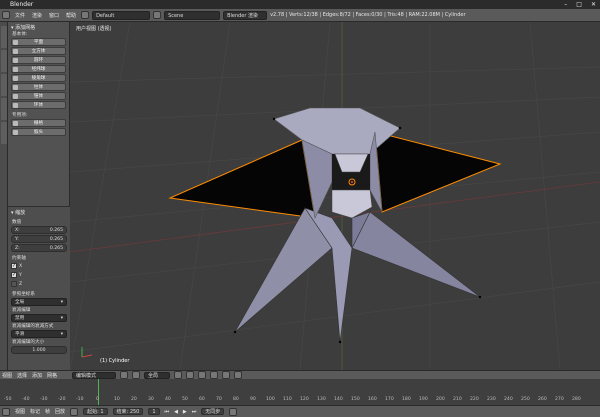 Image resolution: width=600 pixels, height=417 pixels. What do you see at coordinates (74, 411) in the screenshot?
I see `record-icon` at bounding box center [74, 411].